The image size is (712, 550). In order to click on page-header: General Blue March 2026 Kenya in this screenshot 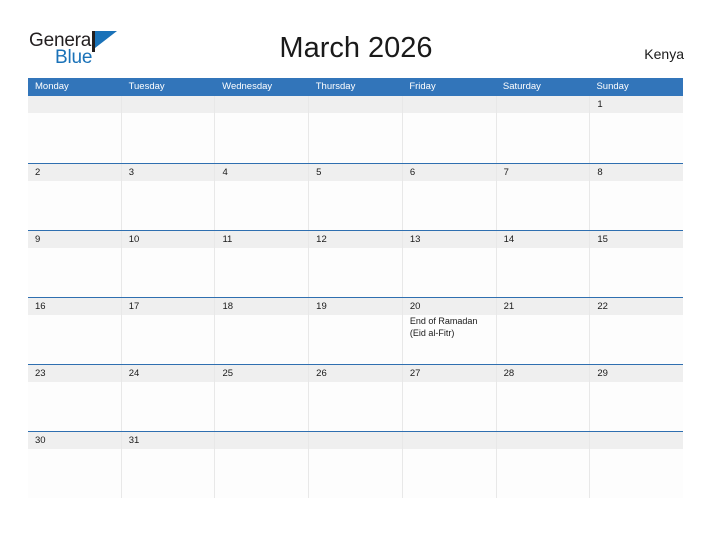, I will do `click(356, 39)`.